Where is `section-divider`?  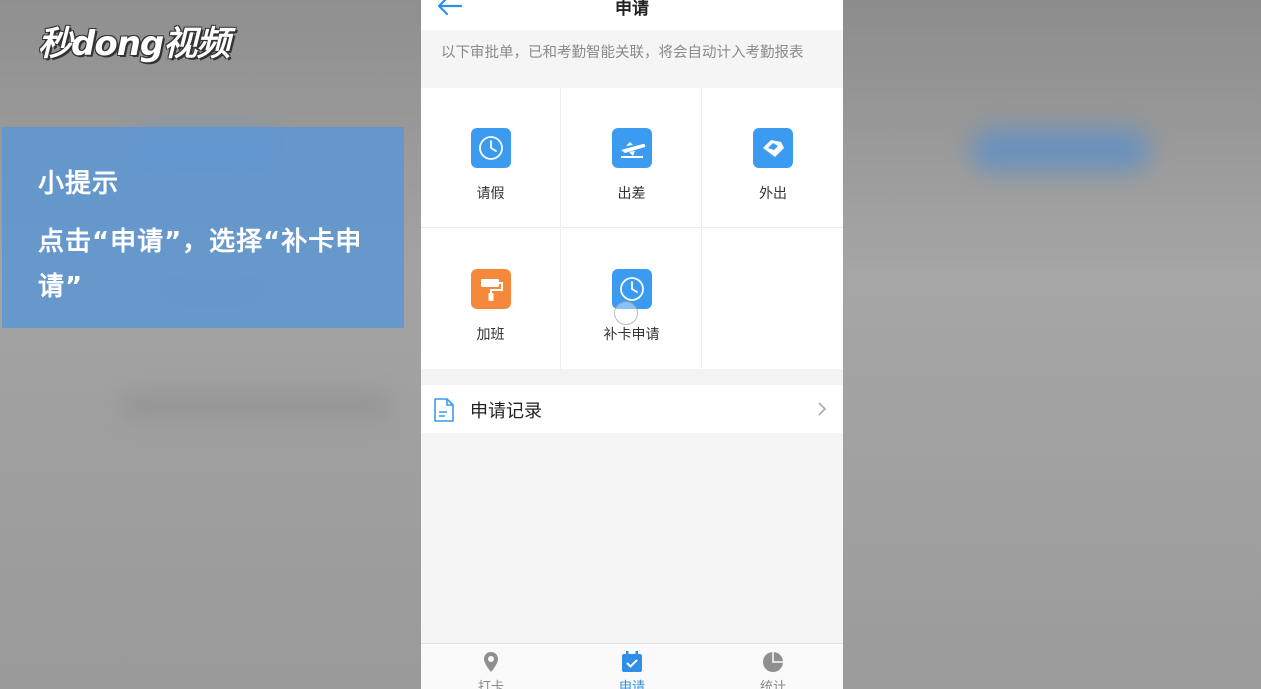 section-divider is located at coordinates (632, 377).